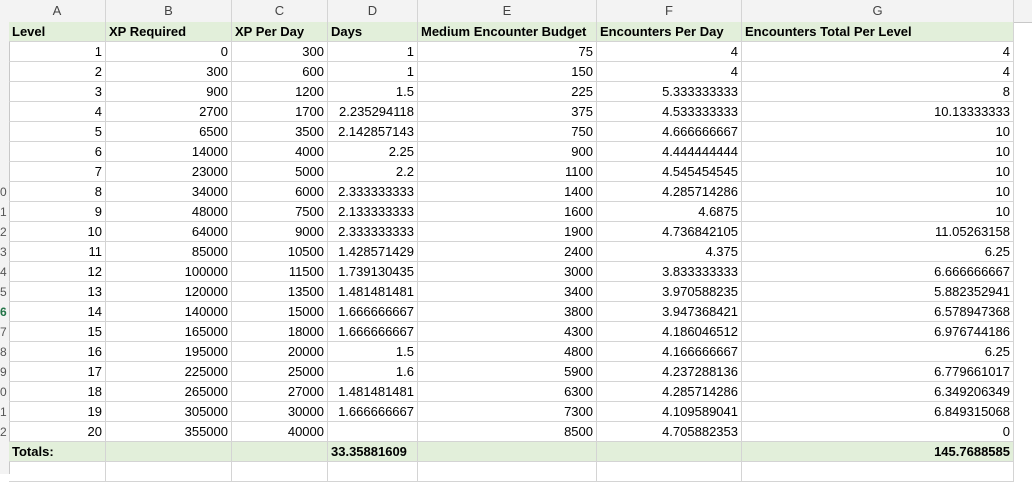 The height and width of the screenshot is (482, 1032). I want to click on cell-e: 3000, so click(507, 272).